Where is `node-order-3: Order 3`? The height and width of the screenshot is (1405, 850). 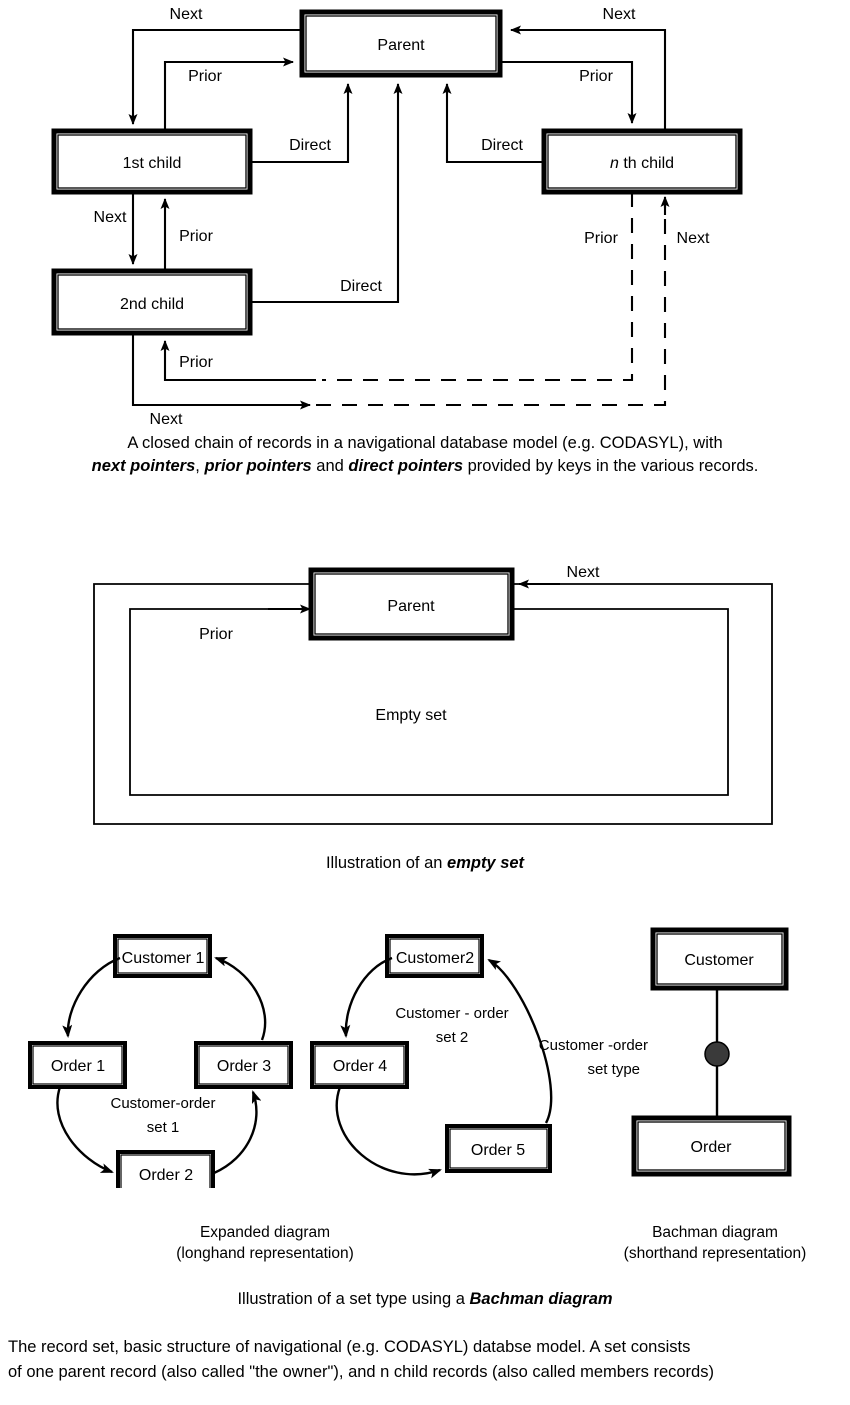
node-order-3: Order 3 is located at coordinates (243, 1065).